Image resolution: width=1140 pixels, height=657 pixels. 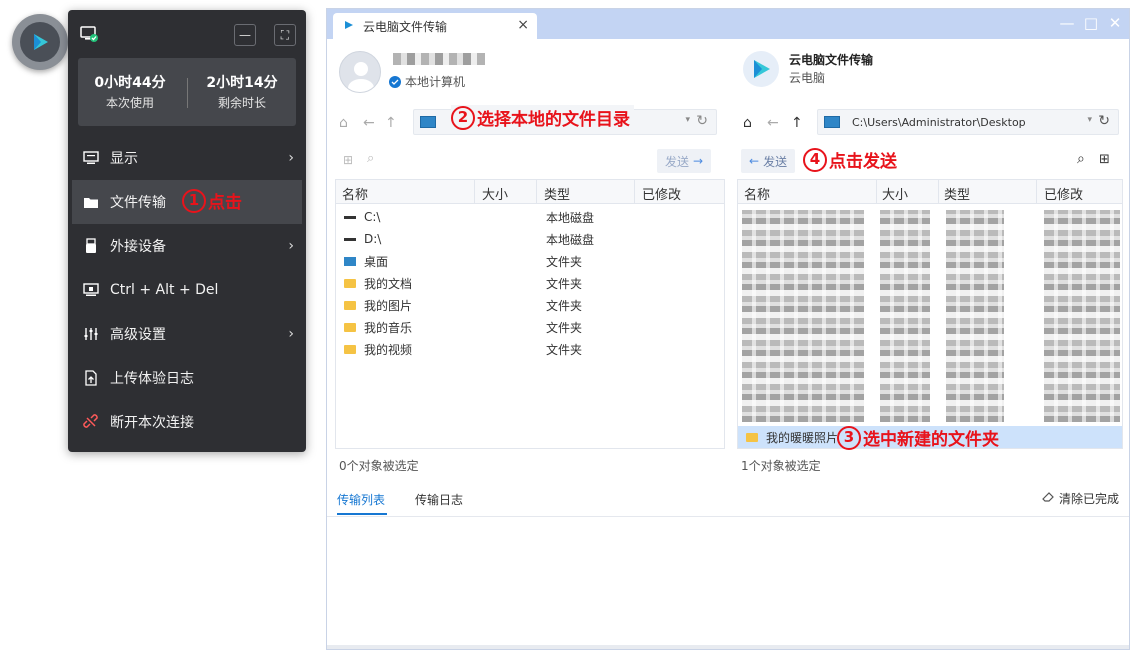 What do you see at coordinates (530, 261) in the screenshot?
I see `table-row: 桌面 文件夹` at bounding box center [530, 261].